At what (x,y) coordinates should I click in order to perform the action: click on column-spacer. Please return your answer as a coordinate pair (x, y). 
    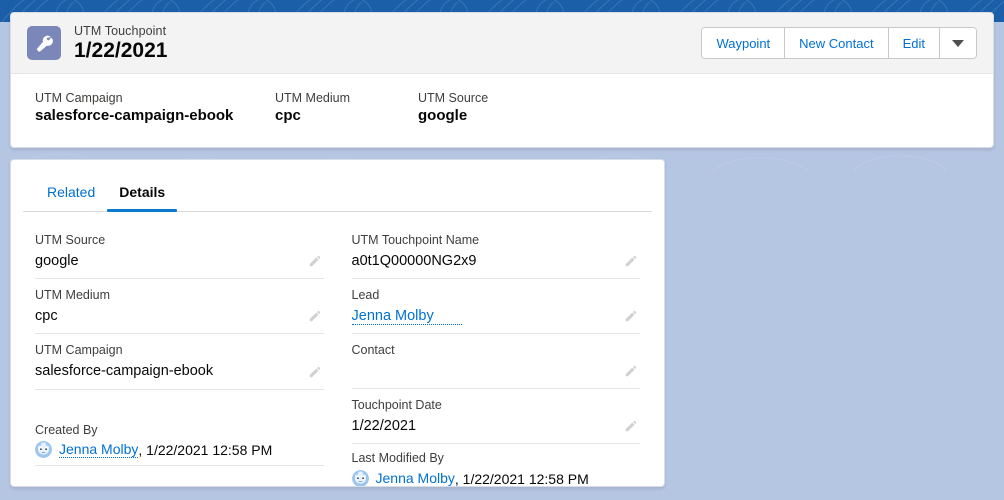
    Looking at the image, I should click on (179, 403).